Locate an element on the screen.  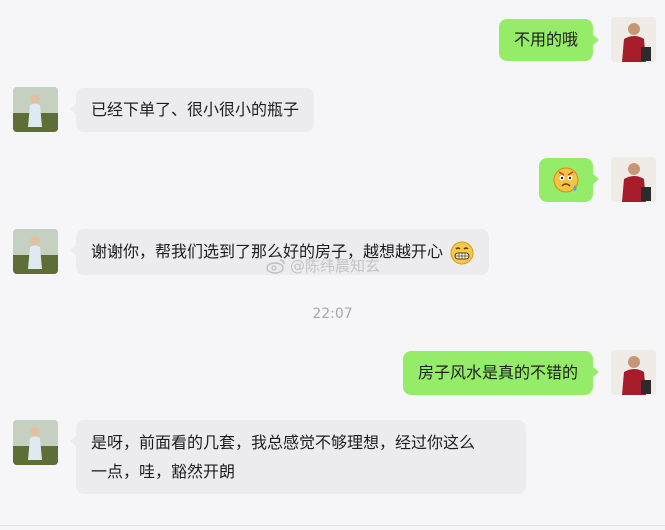
message-text-line: 一点，哇，豁然开朗 is located at coordinates (163, 471).